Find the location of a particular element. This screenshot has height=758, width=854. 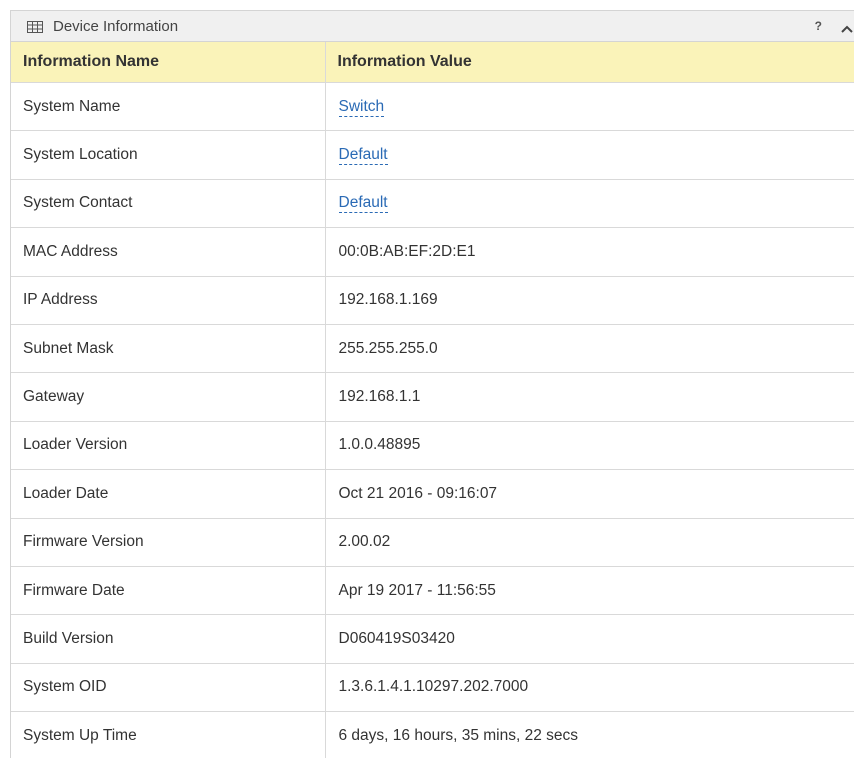

table-row: Loader Version 1.0.0.48895 is located at coordinates (432, 446).